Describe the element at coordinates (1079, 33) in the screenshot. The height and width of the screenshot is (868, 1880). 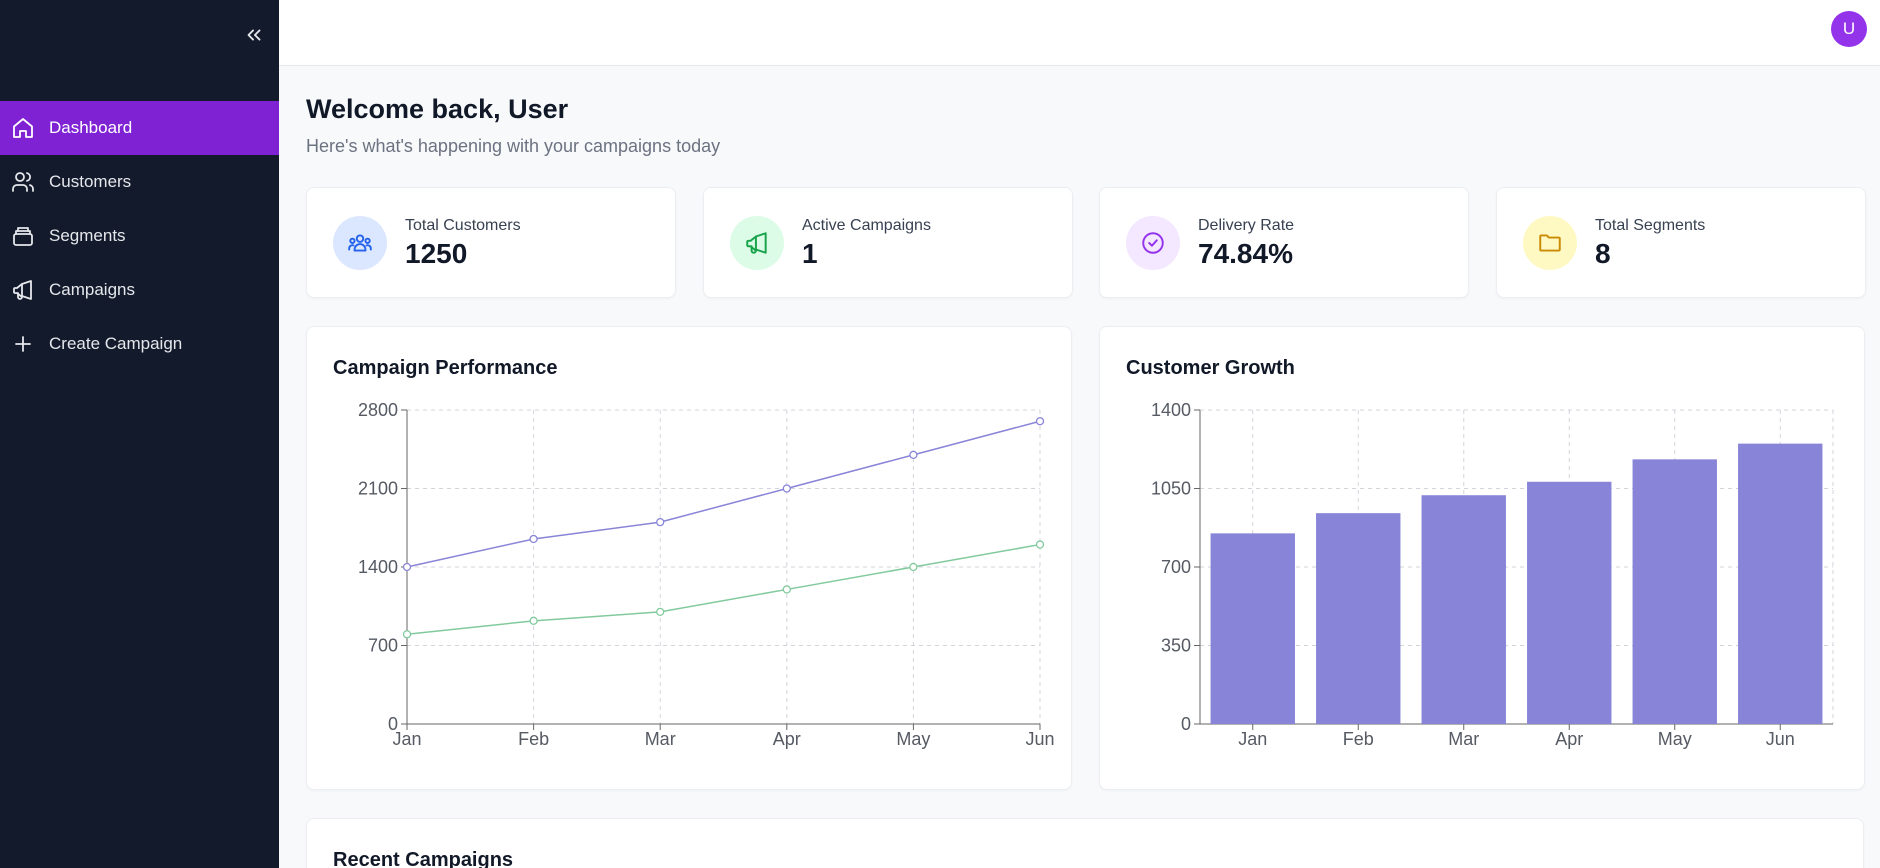
I see `top-bar: U` at that location.